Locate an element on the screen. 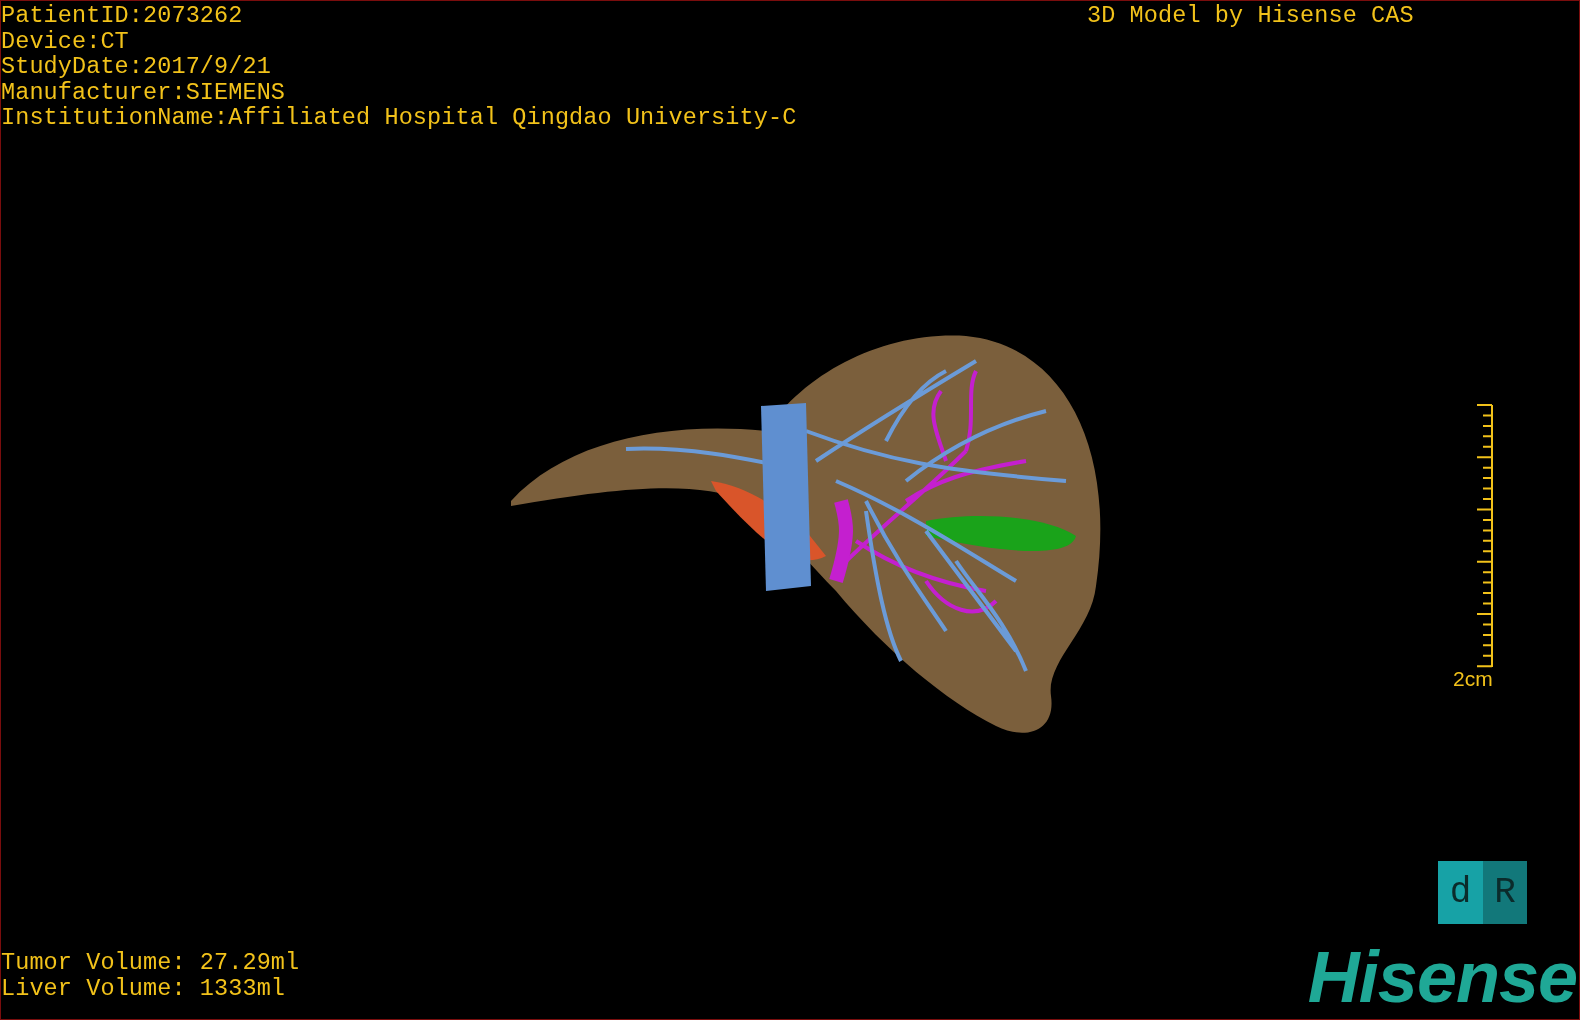 The image size is (1580, 1020). patient-info-line: PatientID:2073262 is located at coordinates (122, 16).